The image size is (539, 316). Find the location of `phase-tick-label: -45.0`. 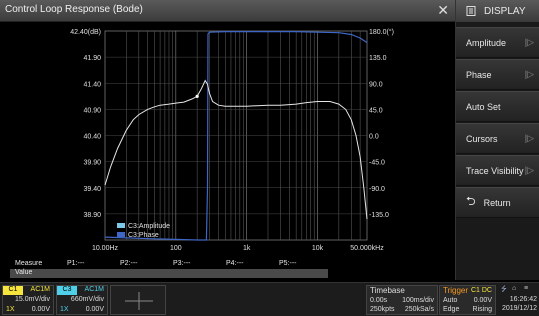

phase-tick-label: -45.0 is located at coordinates (377, 163).